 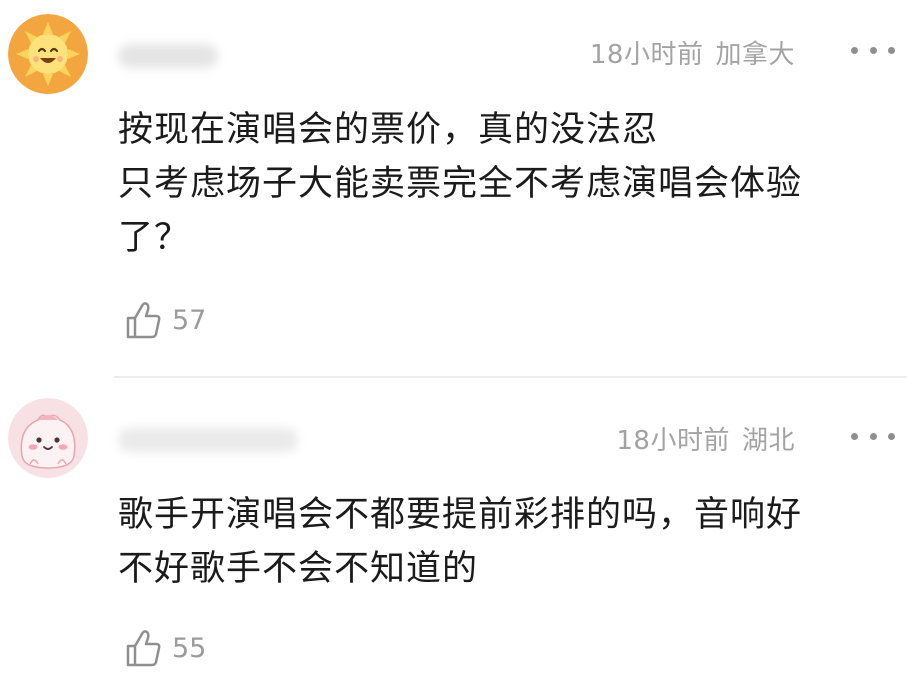 What do you see at coordinates (298, 569) in the screenshot?
I see `comment-line: 不好歌手不会不知道的` at bounding box center [298, 569].